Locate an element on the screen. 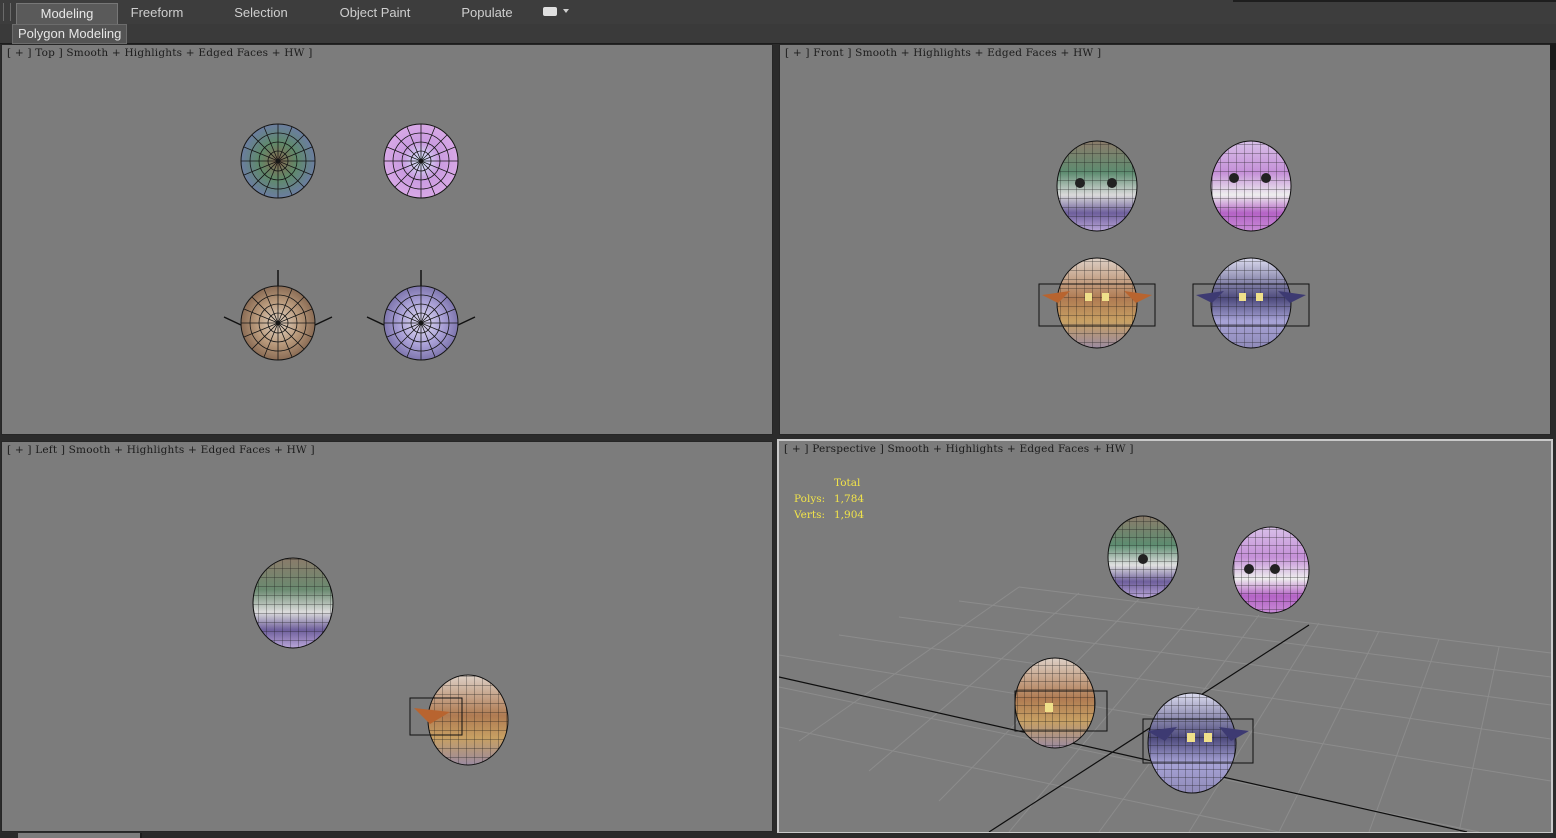 This screenshot has height=838, width=1556. axis-x is located at coordinates (1123, 754).